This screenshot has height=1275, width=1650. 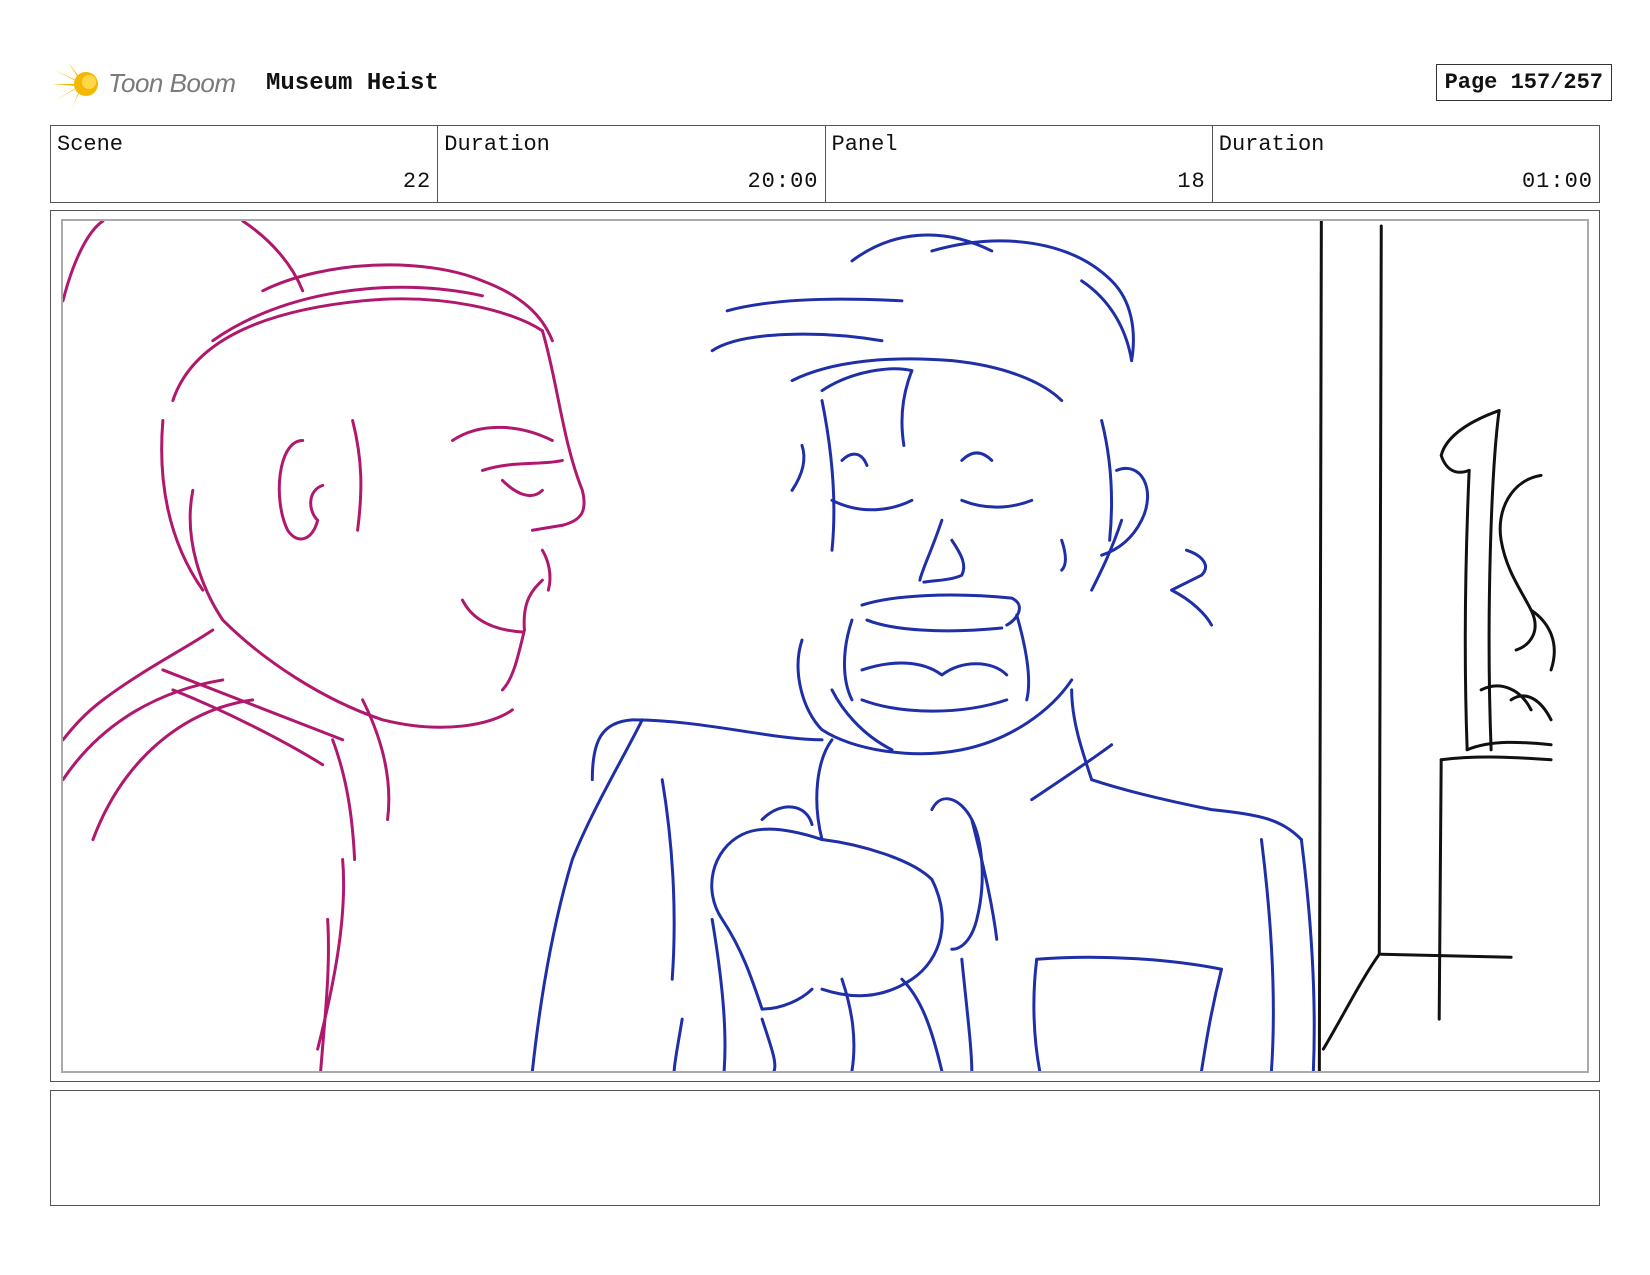 What do you see at coordinates (783, 181) in the screenshot?
I see `scene-duration-value: 20:00` at bounding box center [783, 181].